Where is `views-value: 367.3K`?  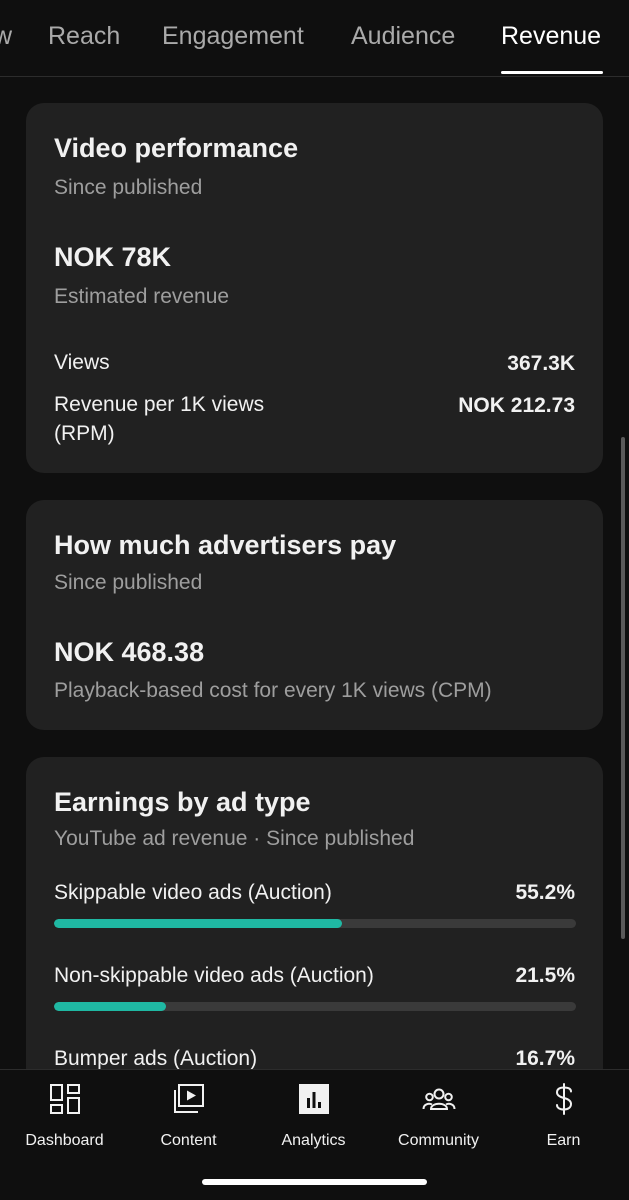
views-value: 367.3K is located at coordinates (541, 363).